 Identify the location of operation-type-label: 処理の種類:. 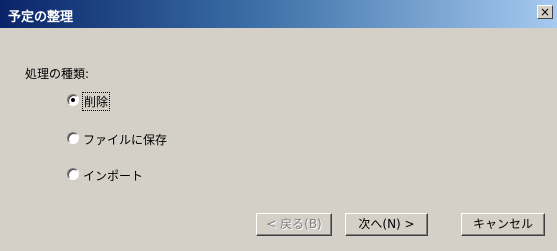
(57, 74).